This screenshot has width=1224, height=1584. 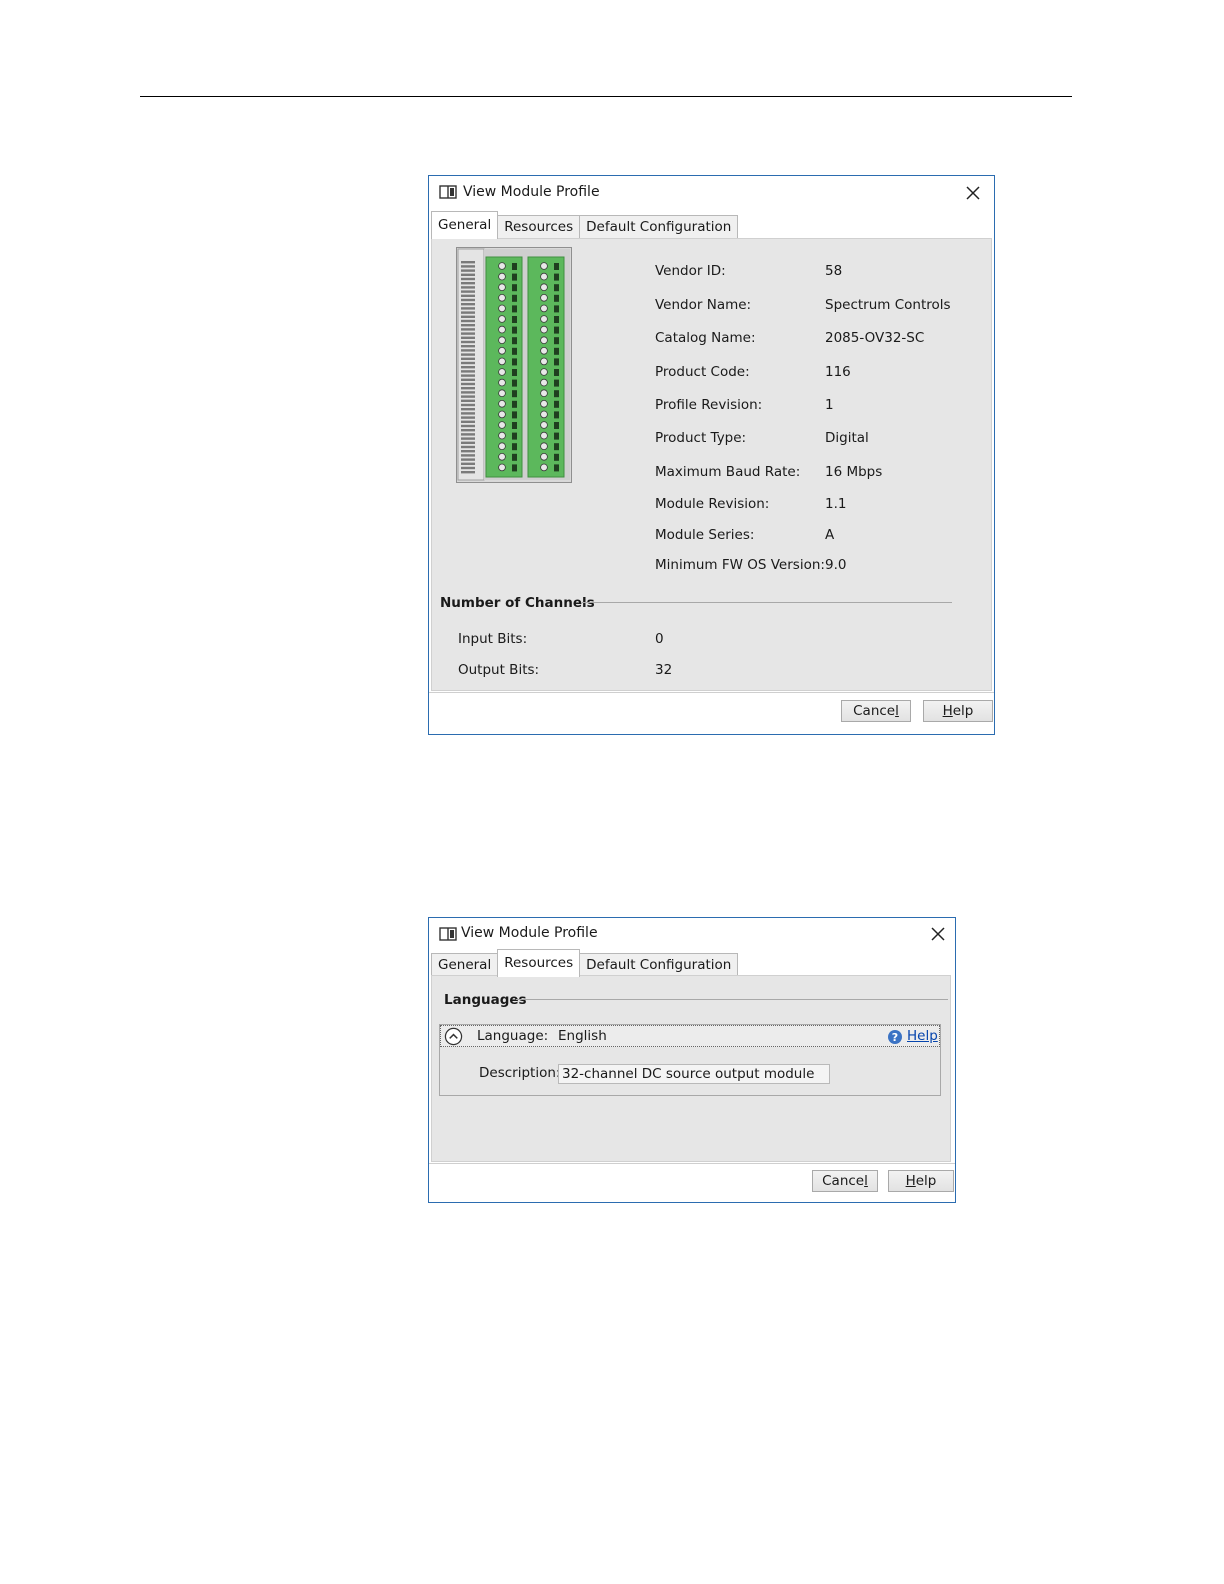 I want to click on field-value: 1.1, so click(x=836, y=504).